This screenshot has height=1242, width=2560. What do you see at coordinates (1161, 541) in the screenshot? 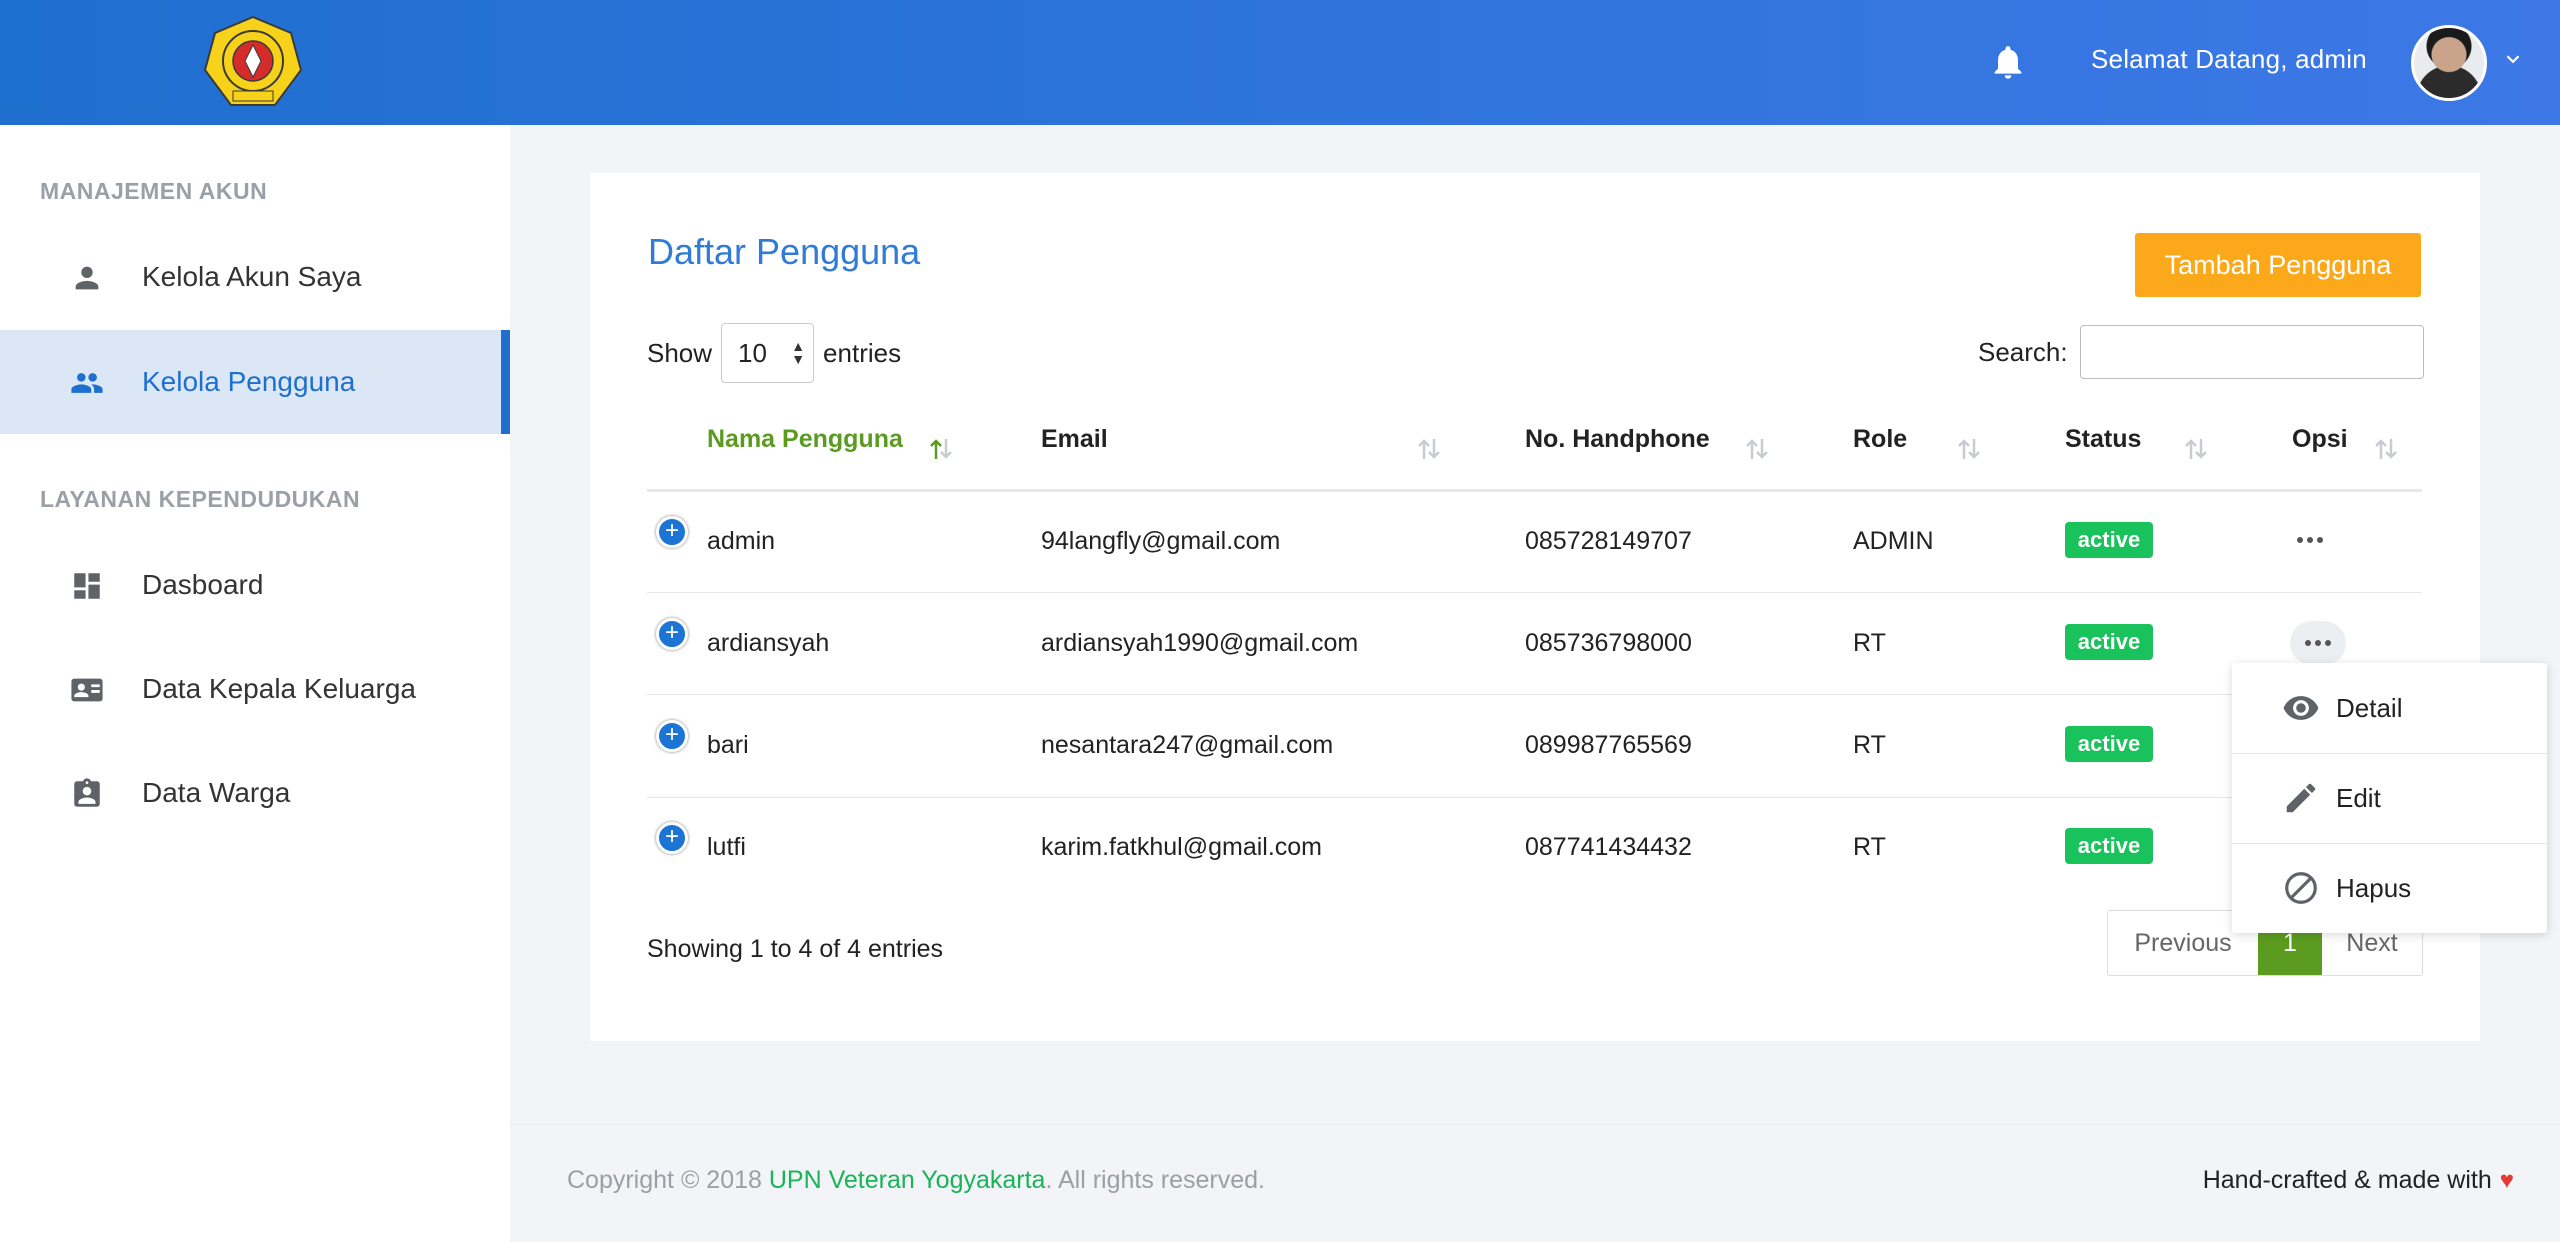
I see `cell-email: 94langfly@gmail.com` at bounding box center [1161, 541].